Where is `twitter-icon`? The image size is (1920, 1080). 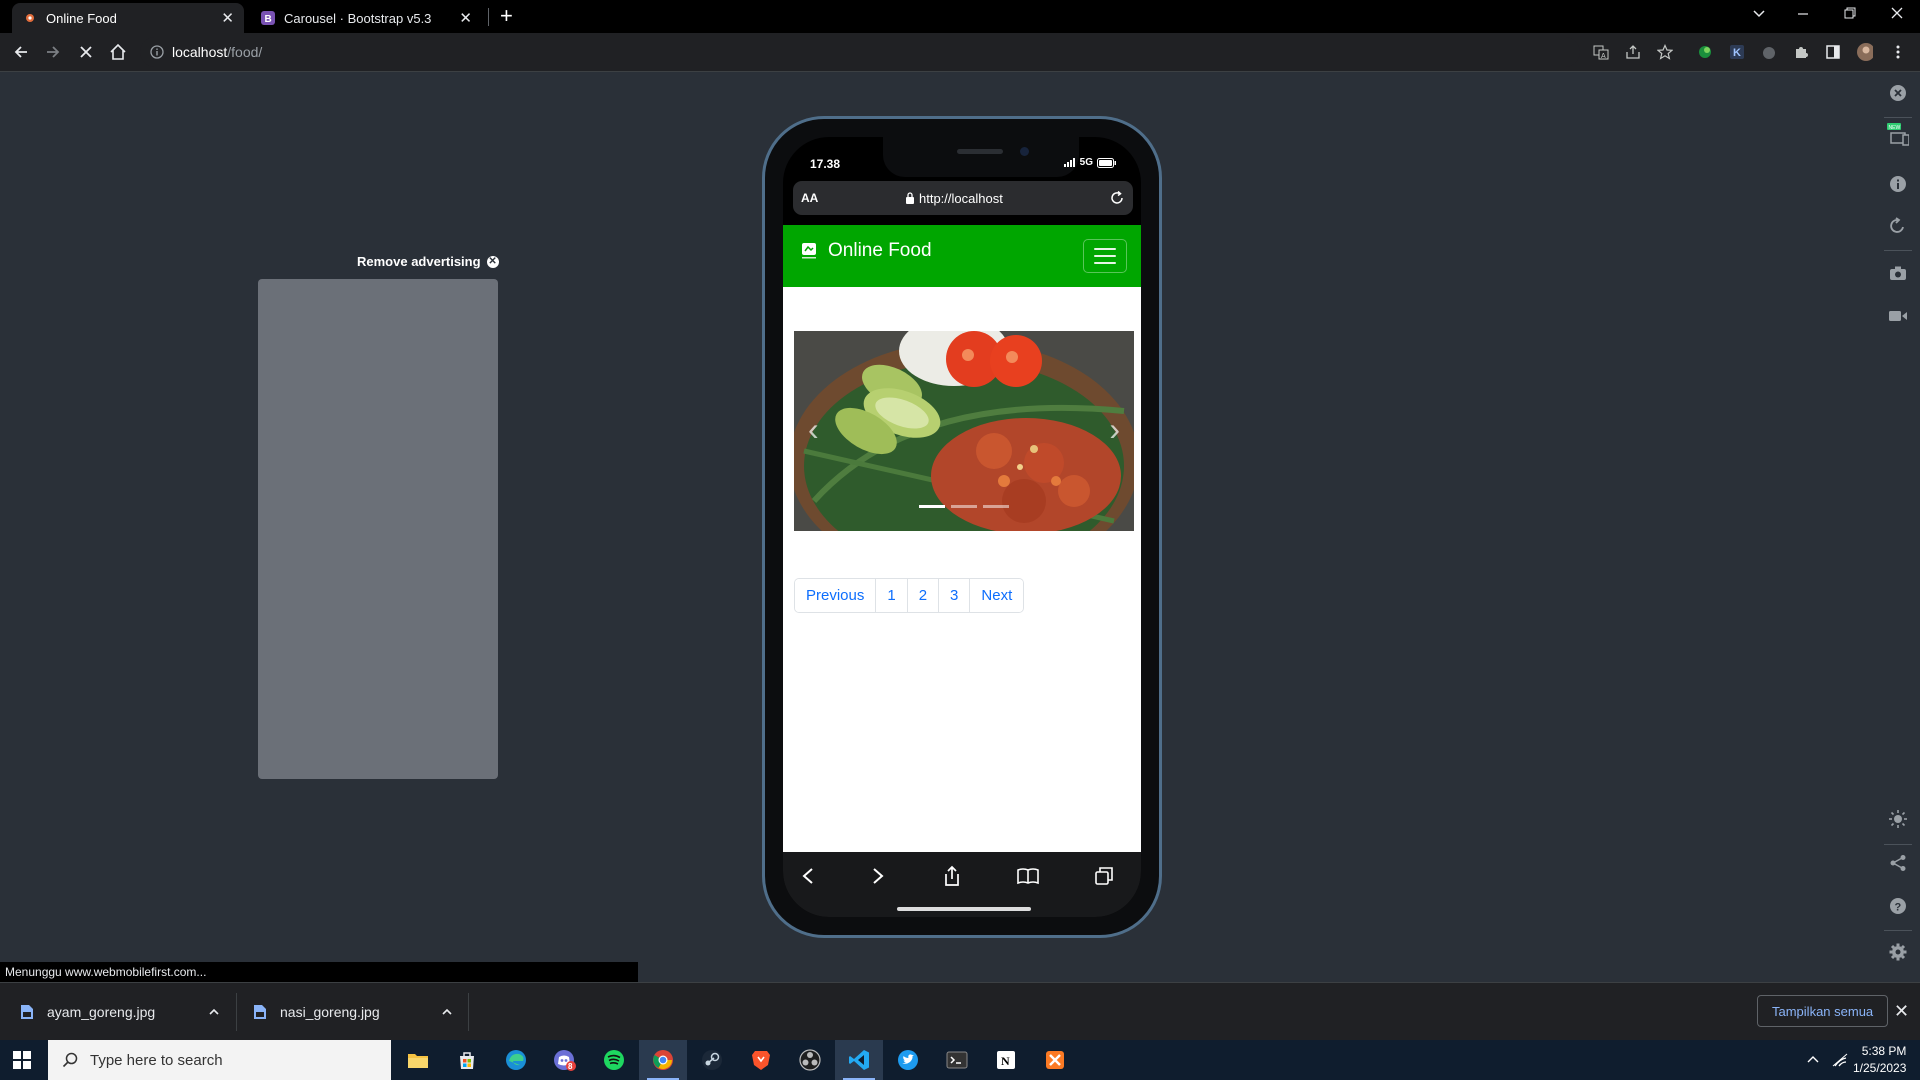 twitter-icon is located at coordinates (908, 1060).